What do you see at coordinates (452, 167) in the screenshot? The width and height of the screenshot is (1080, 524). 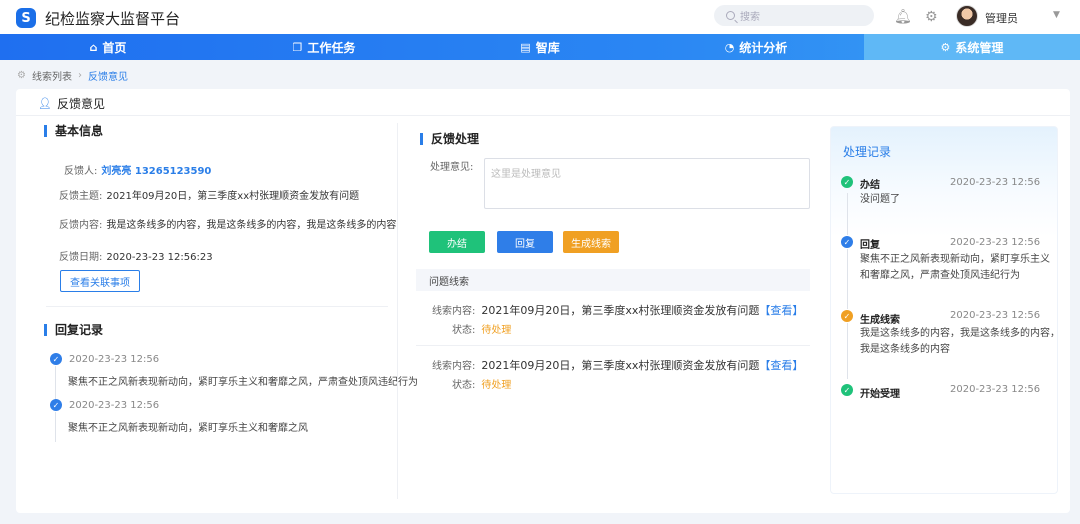 I see `opinion-label: 处理意见:` at bounding box center [452, 167].